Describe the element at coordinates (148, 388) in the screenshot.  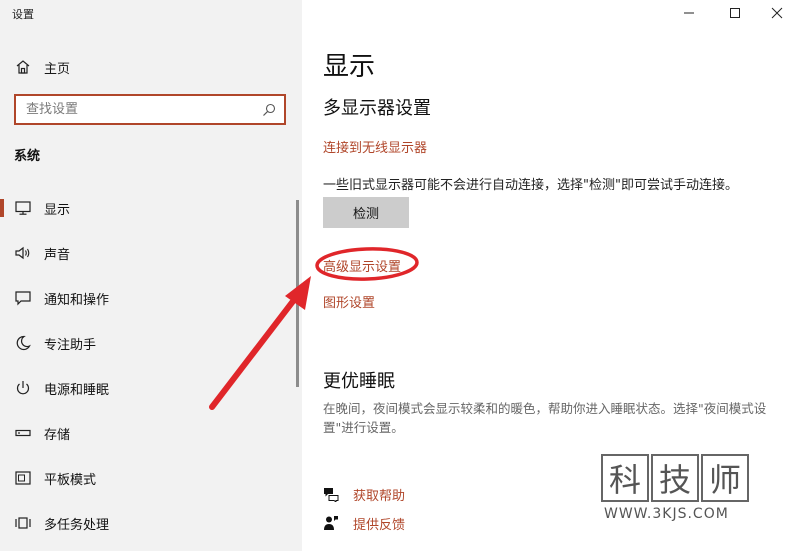
I see `sidebar-item-power-sleep: 电源和睡眠` at that location.